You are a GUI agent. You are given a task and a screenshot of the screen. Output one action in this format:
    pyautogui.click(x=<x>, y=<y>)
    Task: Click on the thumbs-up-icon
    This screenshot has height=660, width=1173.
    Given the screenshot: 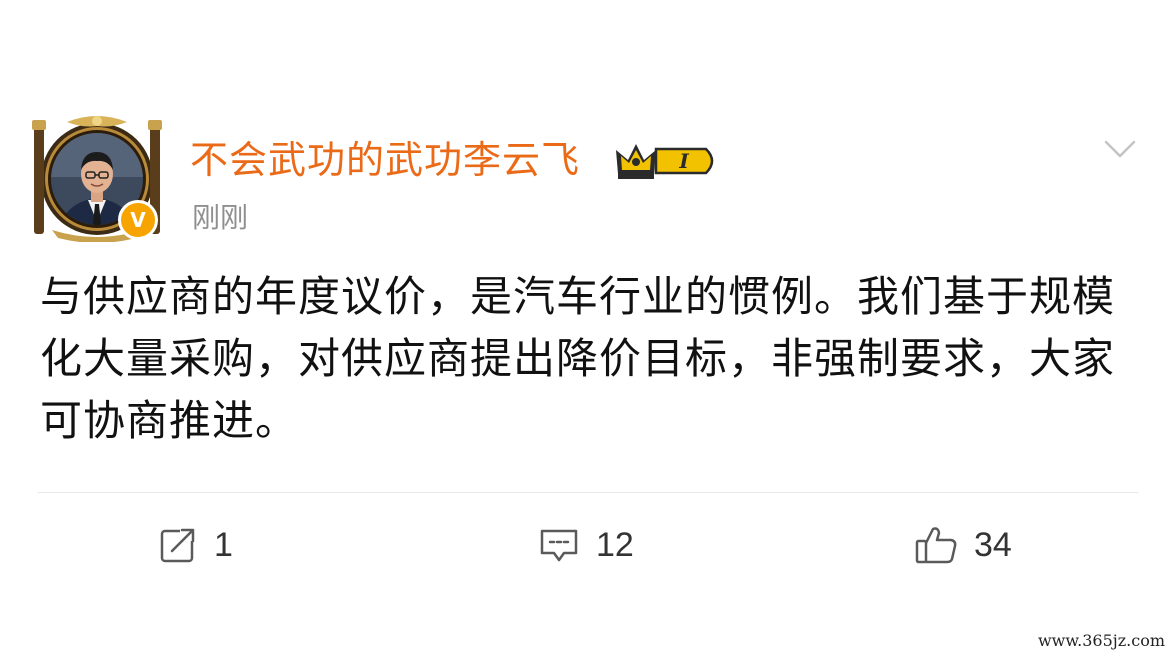 What is the action you would take?
    pyautogui.click(x=936, y=545)
    